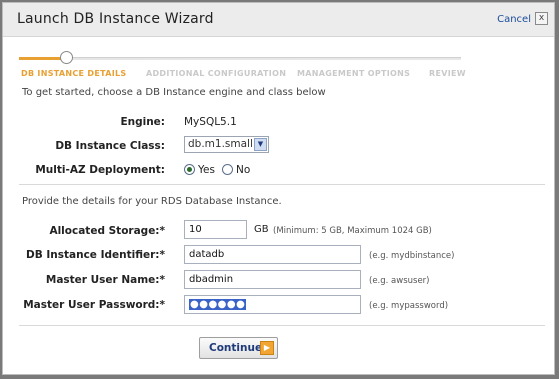 Image resolution: width=559 pixels, height=379 pixels. I want to click on allocated-storage-label: Allocated Storage:*, so click(107, 231).